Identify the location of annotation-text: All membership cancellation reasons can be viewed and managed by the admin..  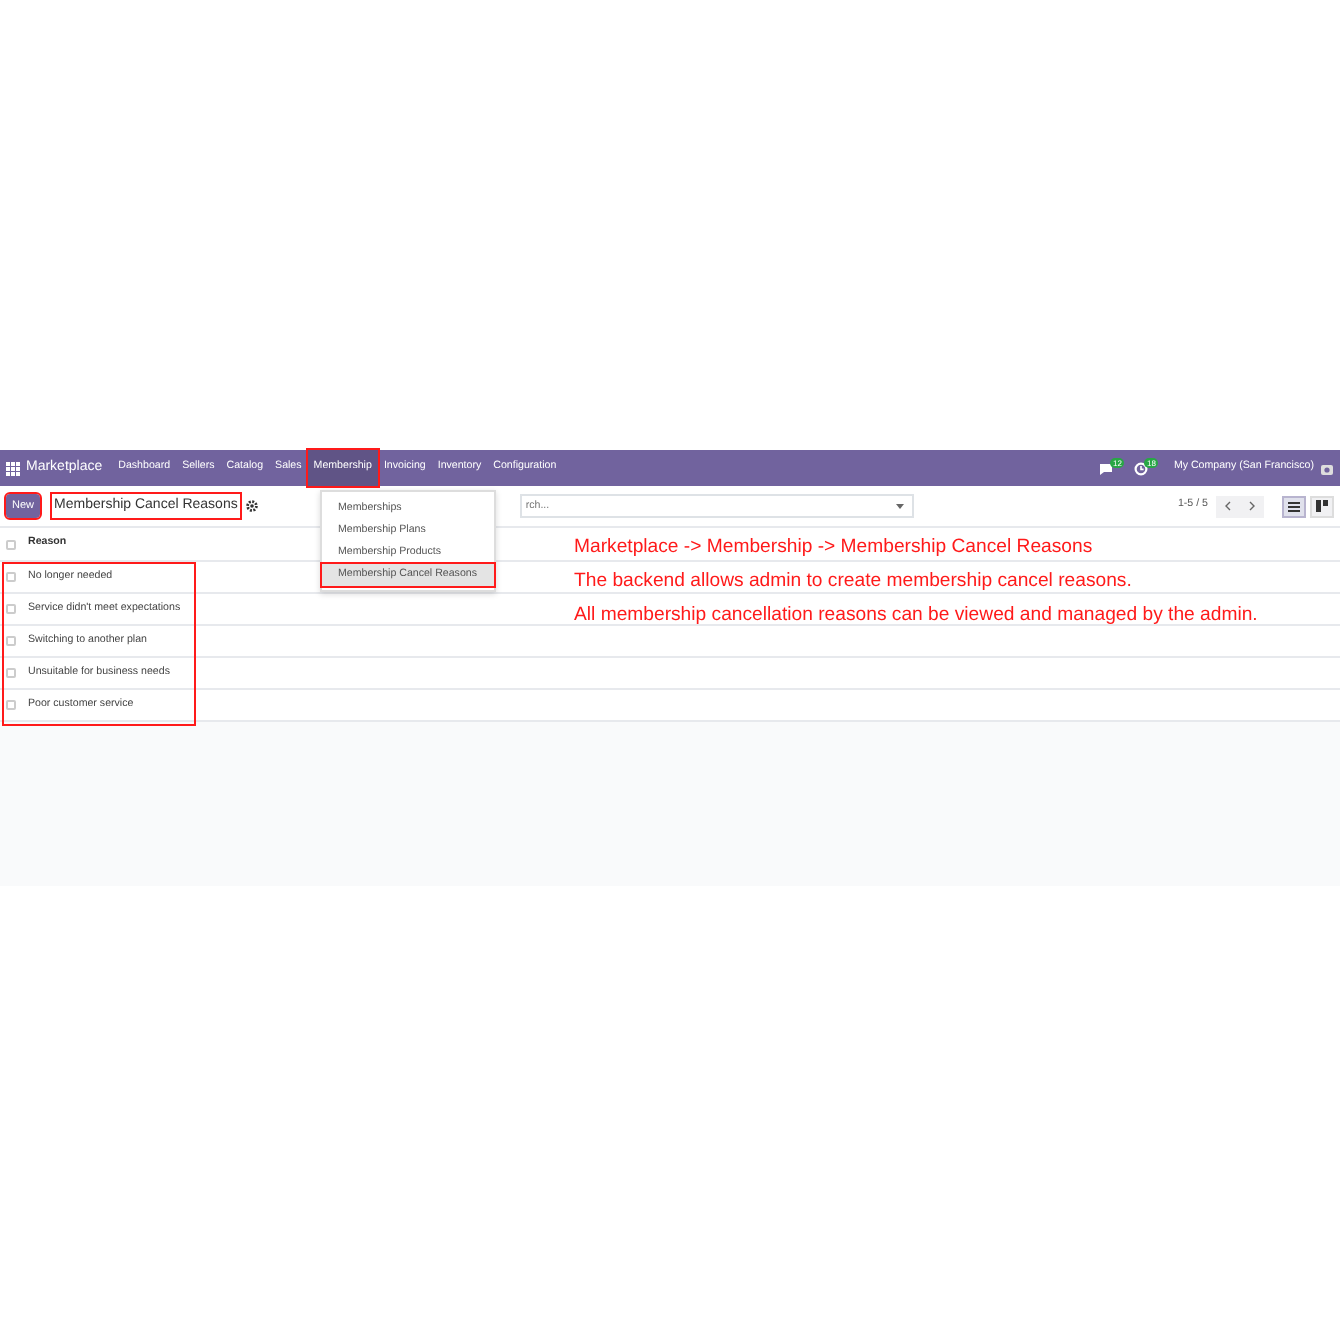
(916, 616).